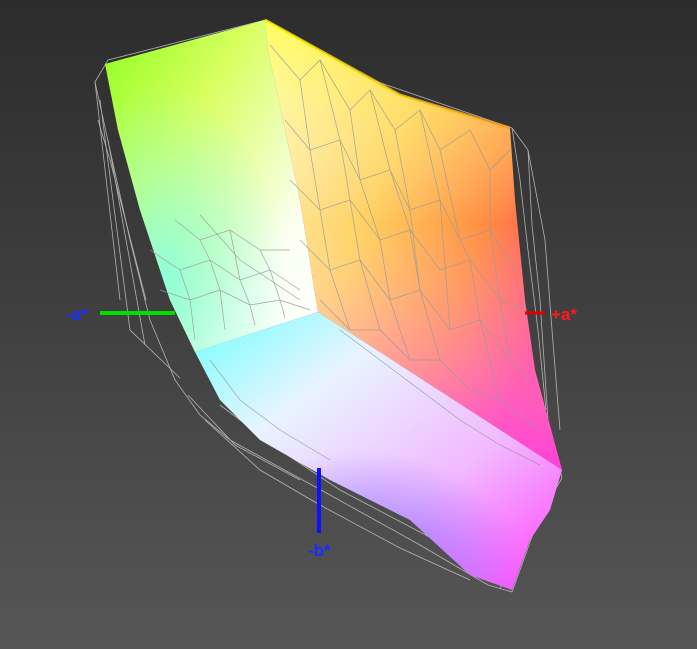 This screenshot has width=697, height=649. I want to click on neg-a-axis-label: -a*, so click(77, 314).